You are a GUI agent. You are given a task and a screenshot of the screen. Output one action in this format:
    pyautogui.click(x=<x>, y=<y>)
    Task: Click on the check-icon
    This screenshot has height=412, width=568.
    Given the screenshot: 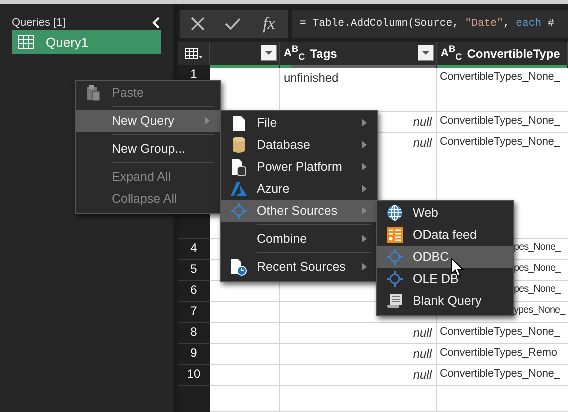 What is the action you would take?
    pyautogui.click(x=232, y=24)
    